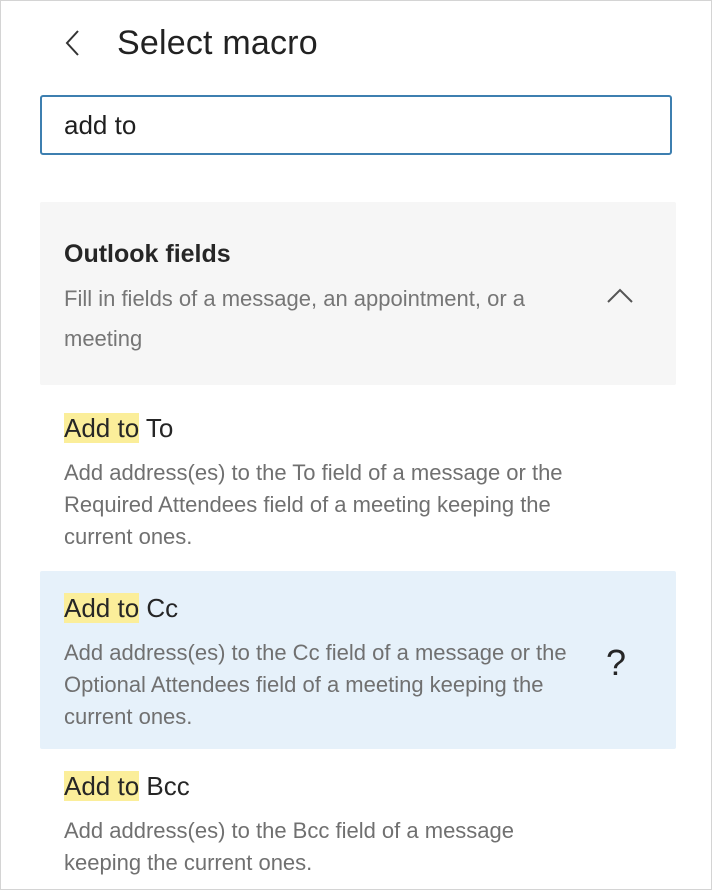 The width and height of the screenshot is (712, 890). I want to click on page-title: Select macro, so click(217, 43).